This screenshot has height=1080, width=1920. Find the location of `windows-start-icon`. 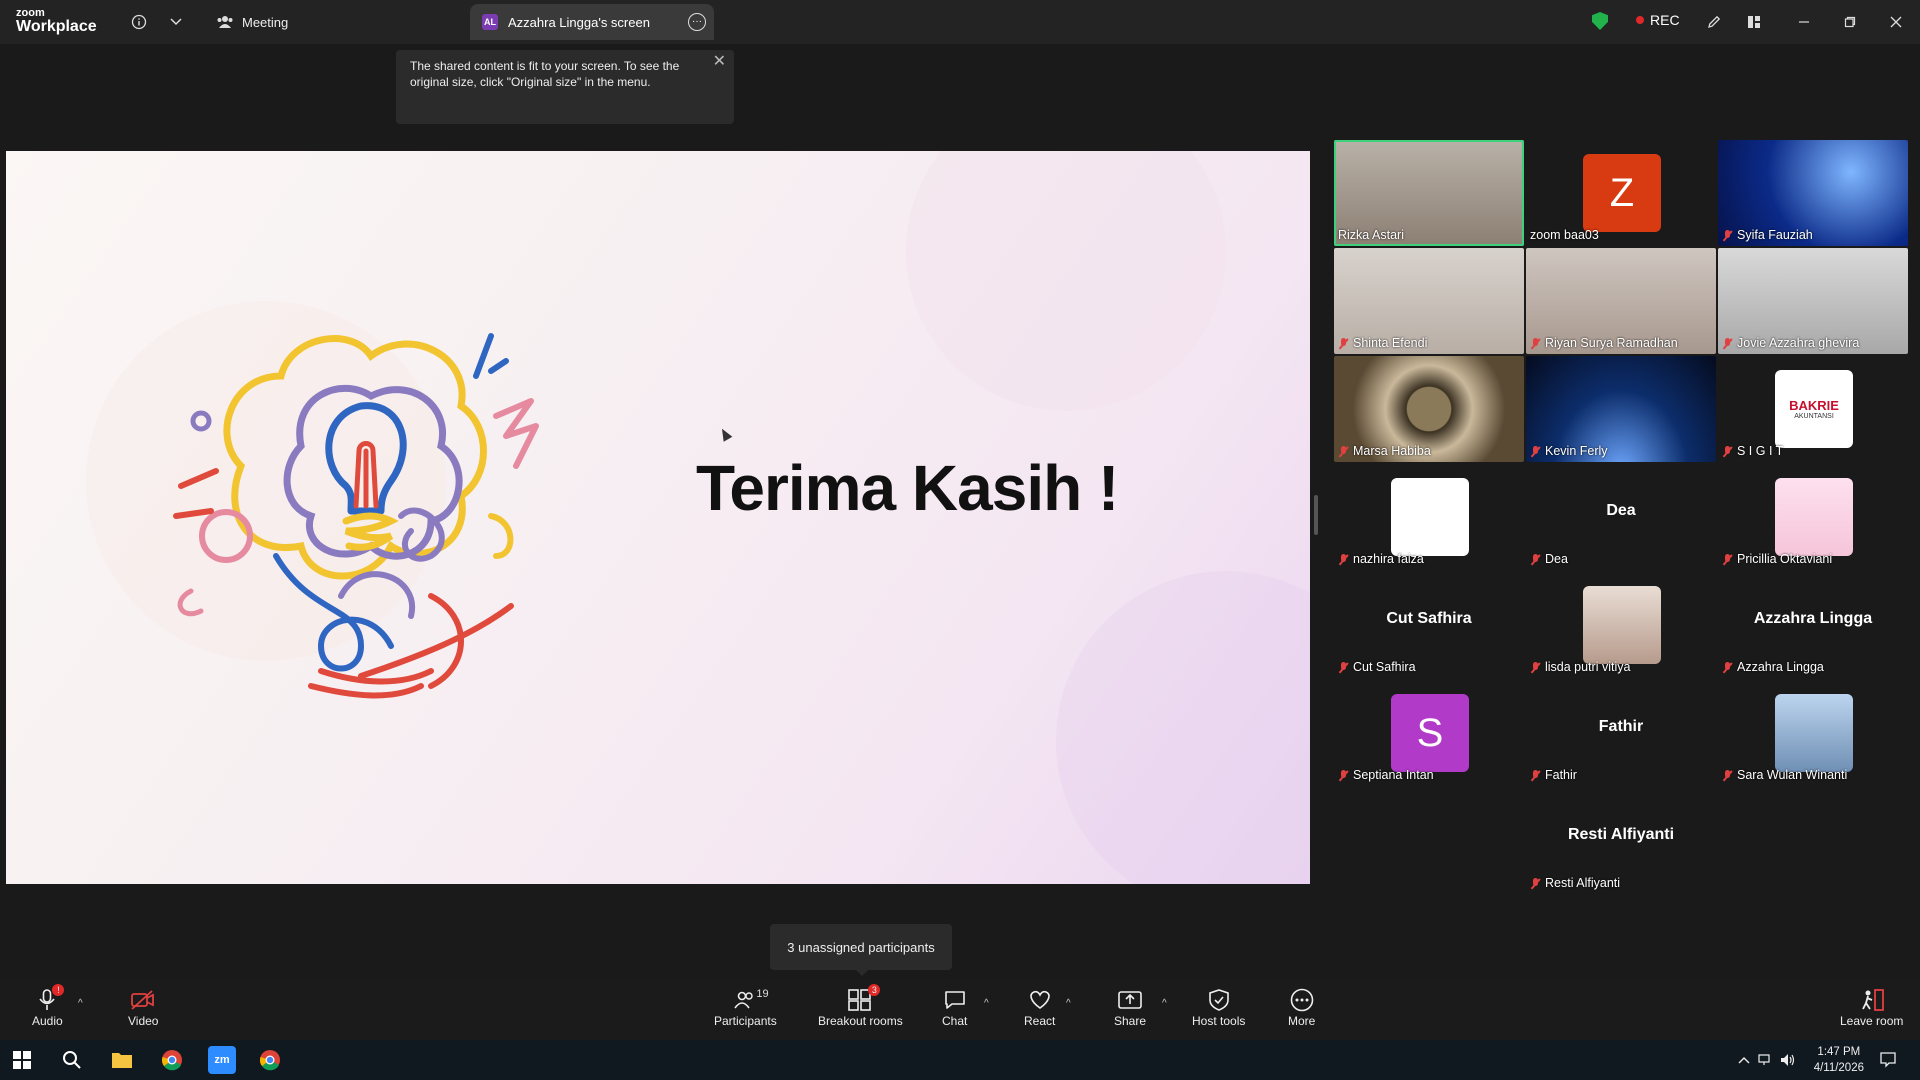

windows-start-icon is located at coordinates (22, 1060).